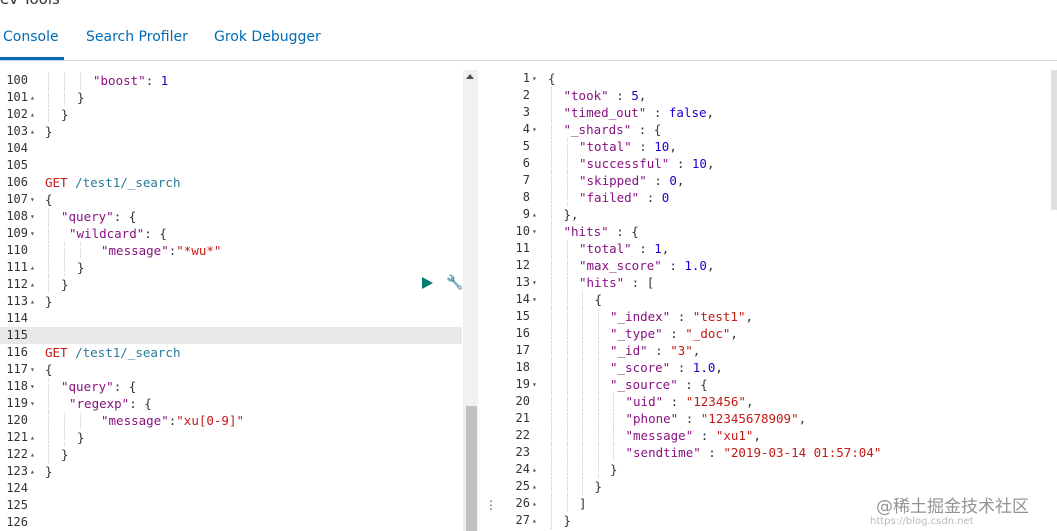 This screenshot has width=1057, height=531. I want to click on code-text: "took" : 5,, so click(605, 95).